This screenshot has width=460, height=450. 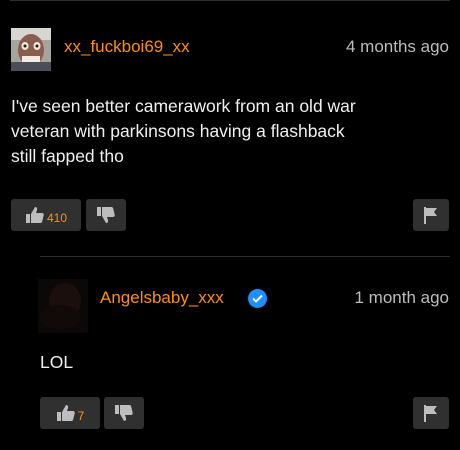 What do you see at coordinates (257, 298) in the screenshot?
I see `verified-check-icon` at bounding box center [257, 298].